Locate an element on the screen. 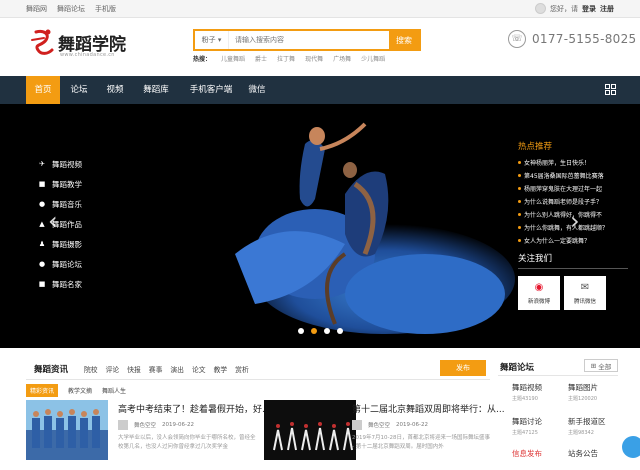 The height and width of the screenshot is (470, 640). forum-all-button: ⊞ 全部 is located at coordinates (601, 365).